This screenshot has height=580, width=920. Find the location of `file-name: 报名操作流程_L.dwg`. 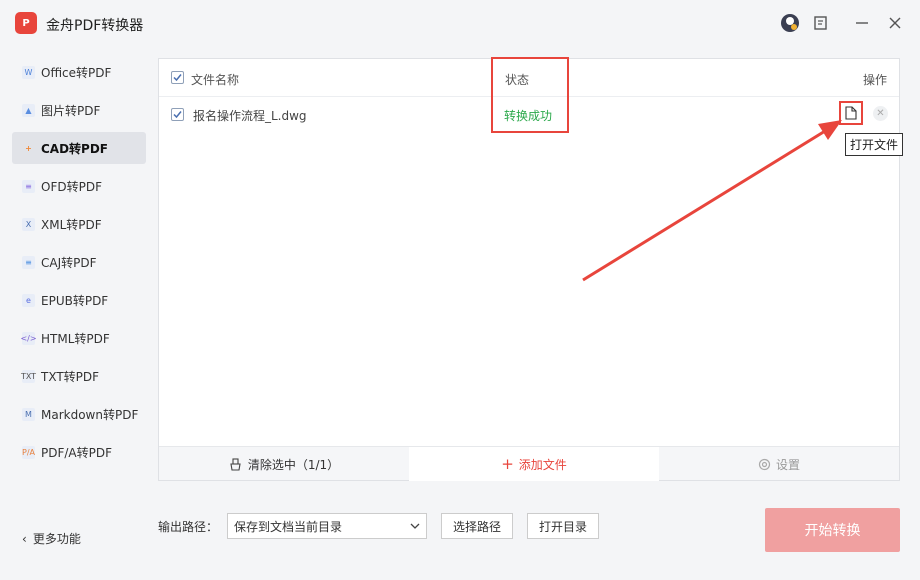

file-name: 报名操作流程_L.dwg is located at coordinates (250, 116).